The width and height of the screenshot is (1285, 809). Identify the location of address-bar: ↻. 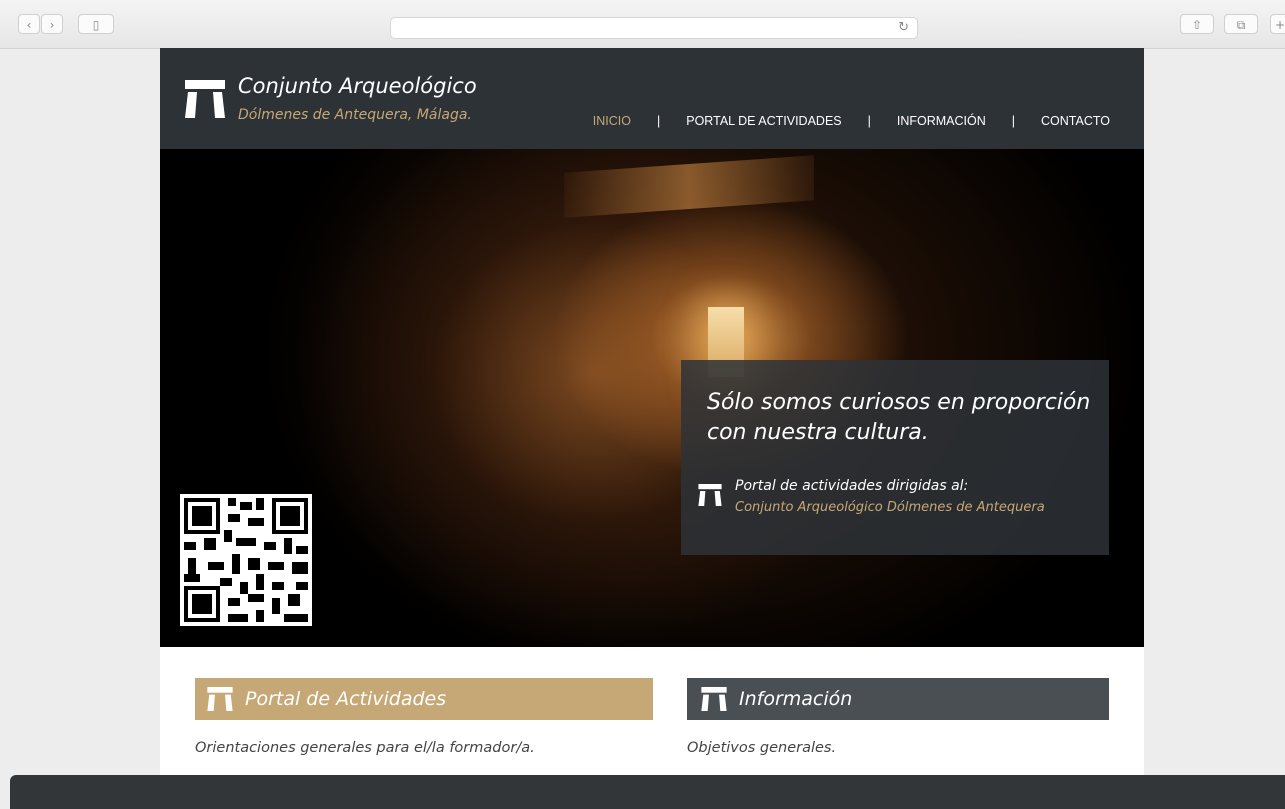
(654, 28).